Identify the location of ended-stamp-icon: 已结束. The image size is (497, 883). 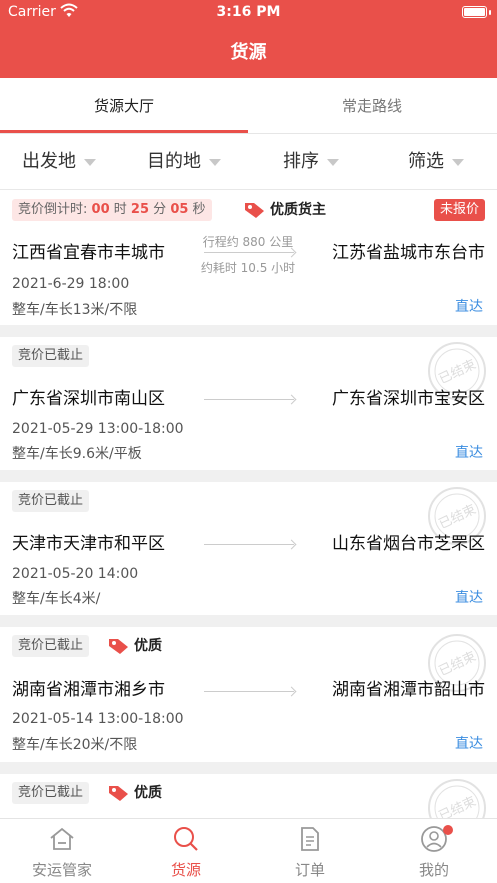
(457, 798).